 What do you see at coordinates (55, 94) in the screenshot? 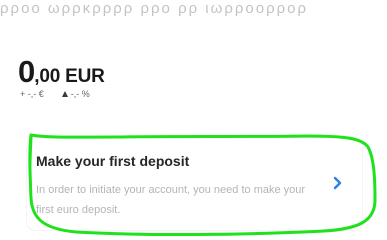
I see `performance-stats: + -,- € -,- %` at bounding box center [55, 94].